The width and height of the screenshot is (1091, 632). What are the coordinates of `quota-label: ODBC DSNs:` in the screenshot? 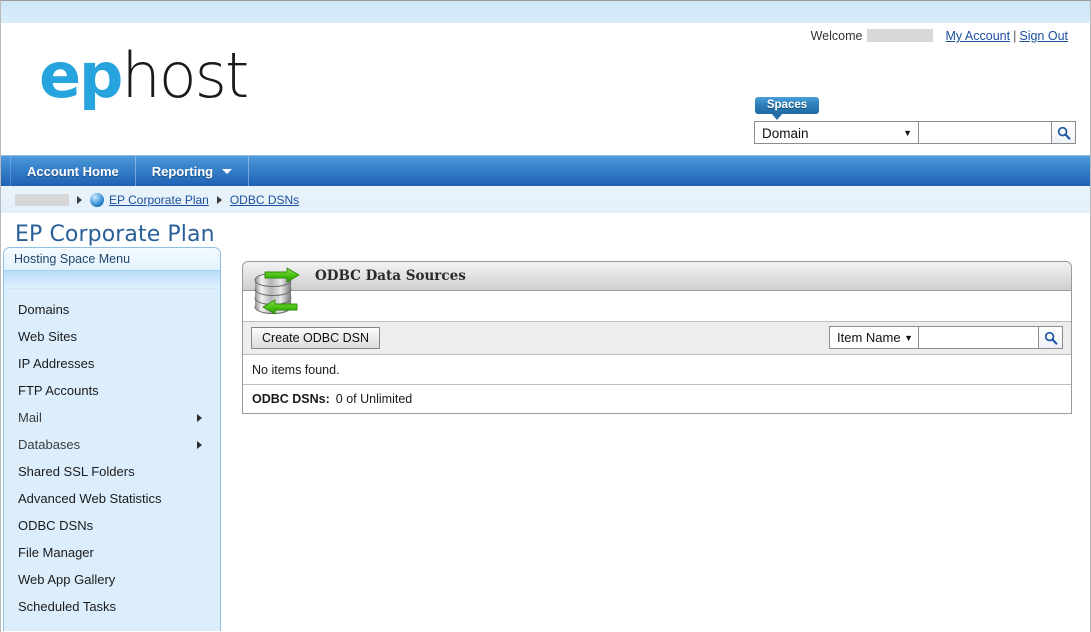 It's located at (291, 399).